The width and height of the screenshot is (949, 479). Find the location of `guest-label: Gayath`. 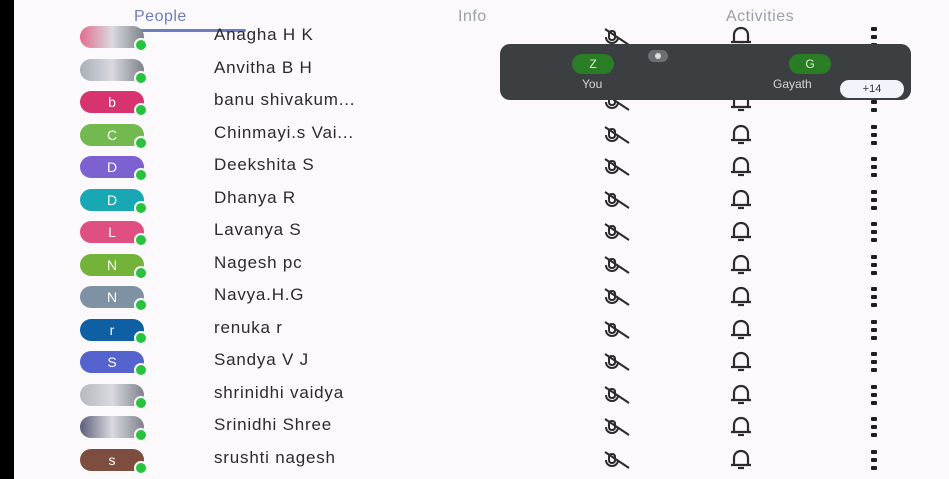

guest-label: Gayath is located at coordinates (792, 84).